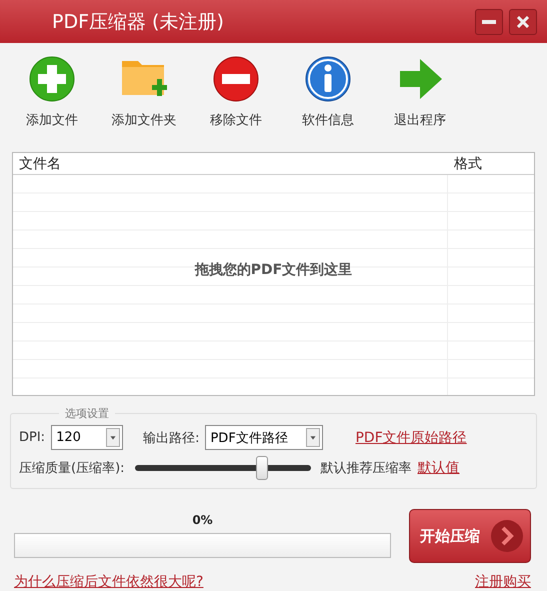  What do you see at coordinates (262, 468) in the screenshot?
I see `slider-thumb` at bounding box center [262, 468].